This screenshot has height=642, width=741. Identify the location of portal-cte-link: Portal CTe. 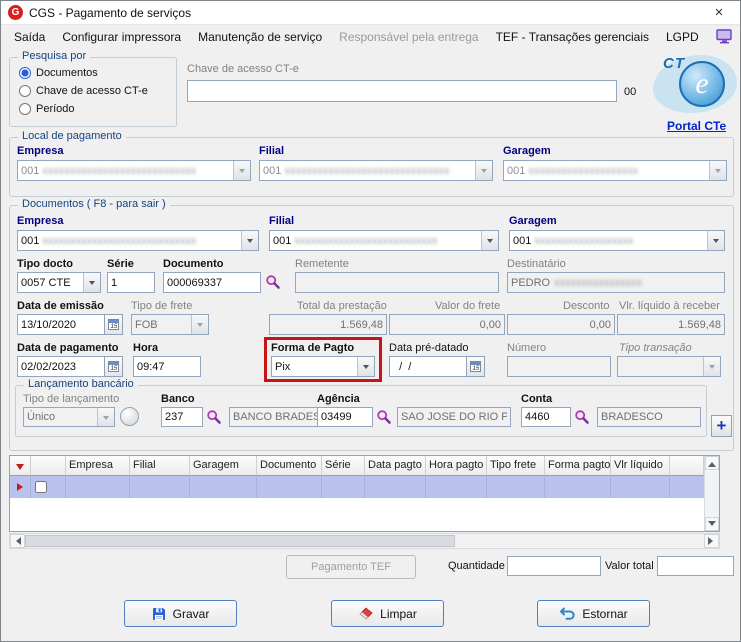
(696, 126).